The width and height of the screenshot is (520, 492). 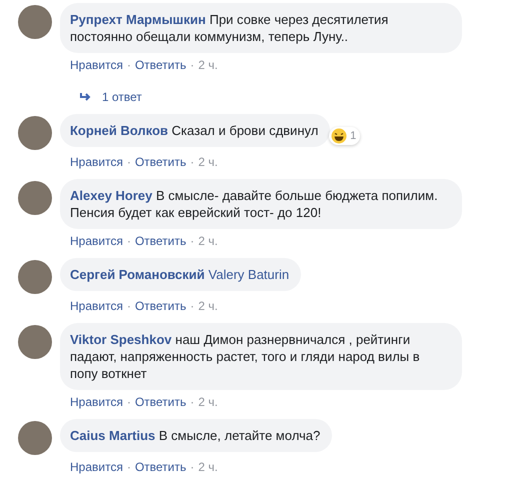 I want to click on comment-text: Viktor Speshkov наш Димон разнервничался , рейтинги падают, напряженность растет, того и гляди народ вилы в попу воткнет, so click(x=245, y=356).